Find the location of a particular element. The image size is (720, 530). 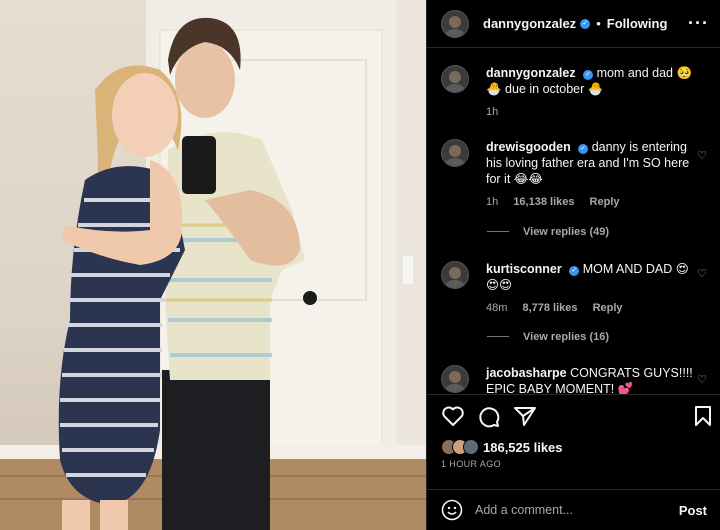

comment-bubble-icon is located at coordinates (489, 417).